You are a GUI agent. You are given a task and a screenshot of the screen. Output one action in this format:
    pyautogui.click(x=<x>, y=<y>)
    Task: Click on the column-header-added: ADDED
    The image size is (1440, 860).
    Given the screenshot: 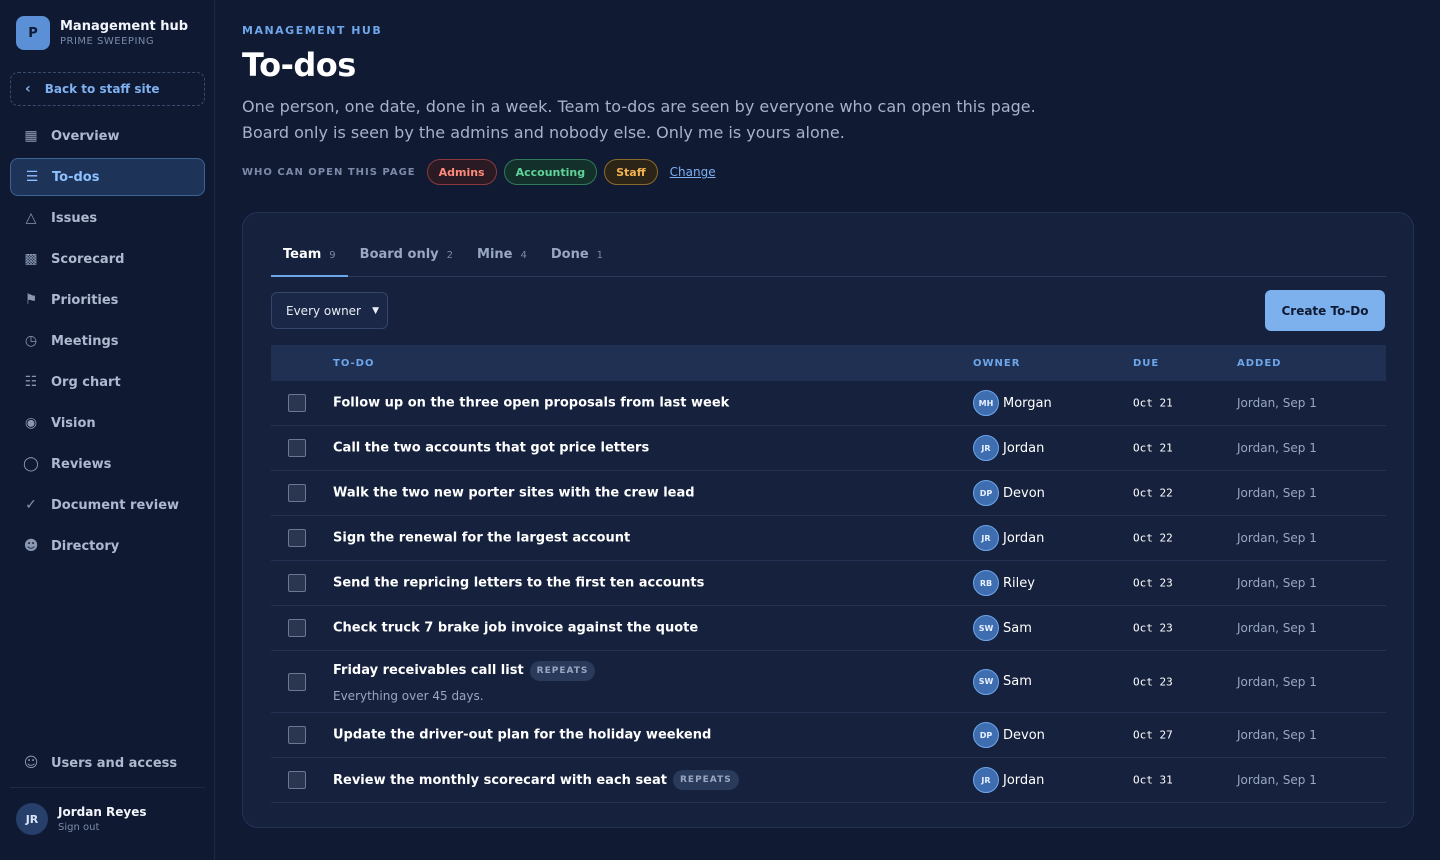 What is the action you would take?
    pyautogui.click(x=1259, y=363)
    